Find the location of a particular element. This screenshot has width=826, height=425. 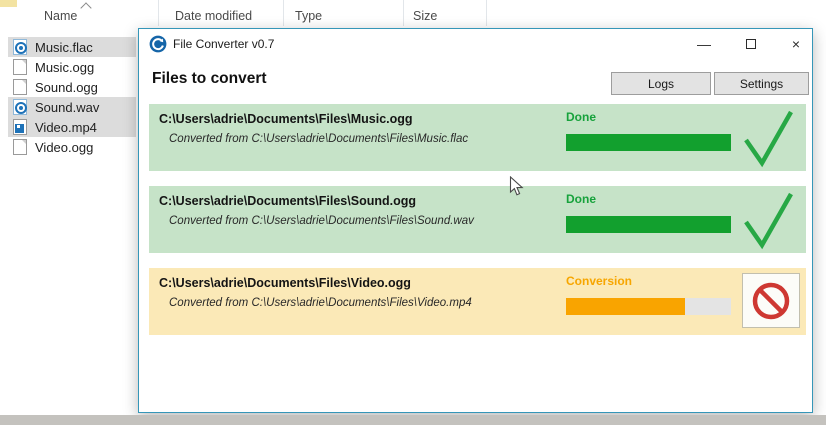

status-label: Conversion is located at coordinates (599, 281).